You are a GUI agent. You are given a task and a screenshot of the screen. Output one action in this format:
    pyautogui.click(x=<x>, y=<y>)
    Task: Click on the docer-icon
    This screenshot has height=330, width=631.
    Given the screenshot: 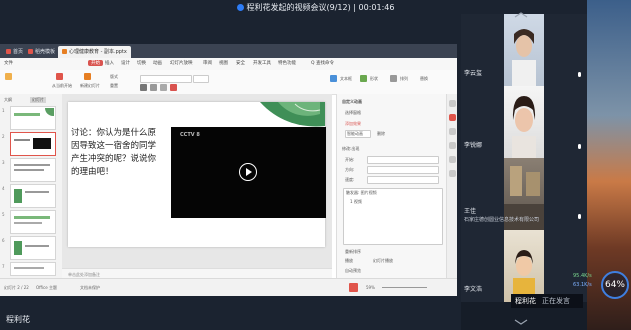 What is the action you would take?
    pyautogui.click(x=30, y=51)
    